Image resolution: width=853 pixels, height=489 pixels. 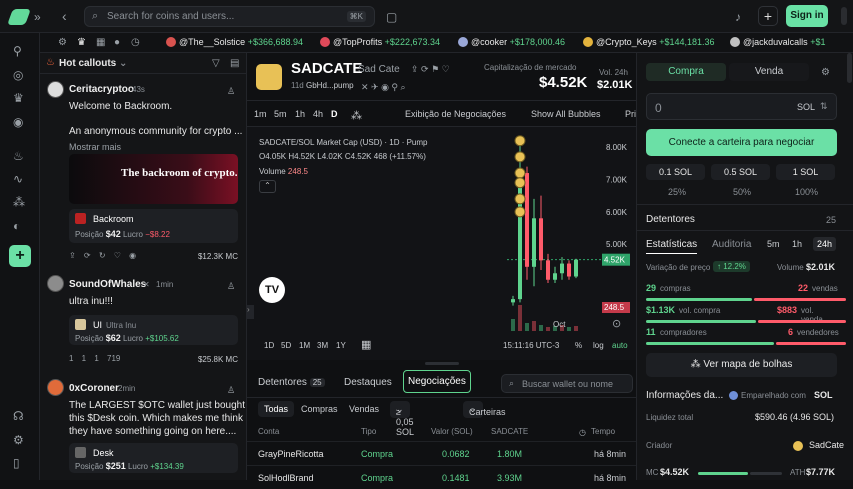 What do you see at coordinates (442, 363) in the screenshot?
I see `resize-handle` at bounding box center [442, 363].